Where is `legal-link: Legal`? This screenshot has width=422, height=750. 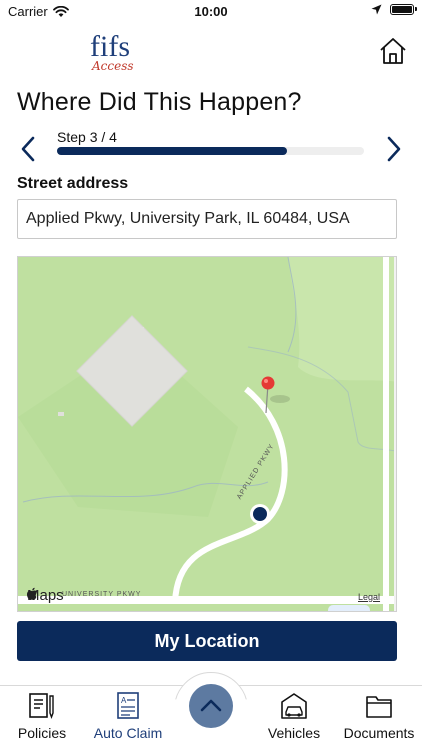 legal-link: Legal is located at coordinates (369, 597).